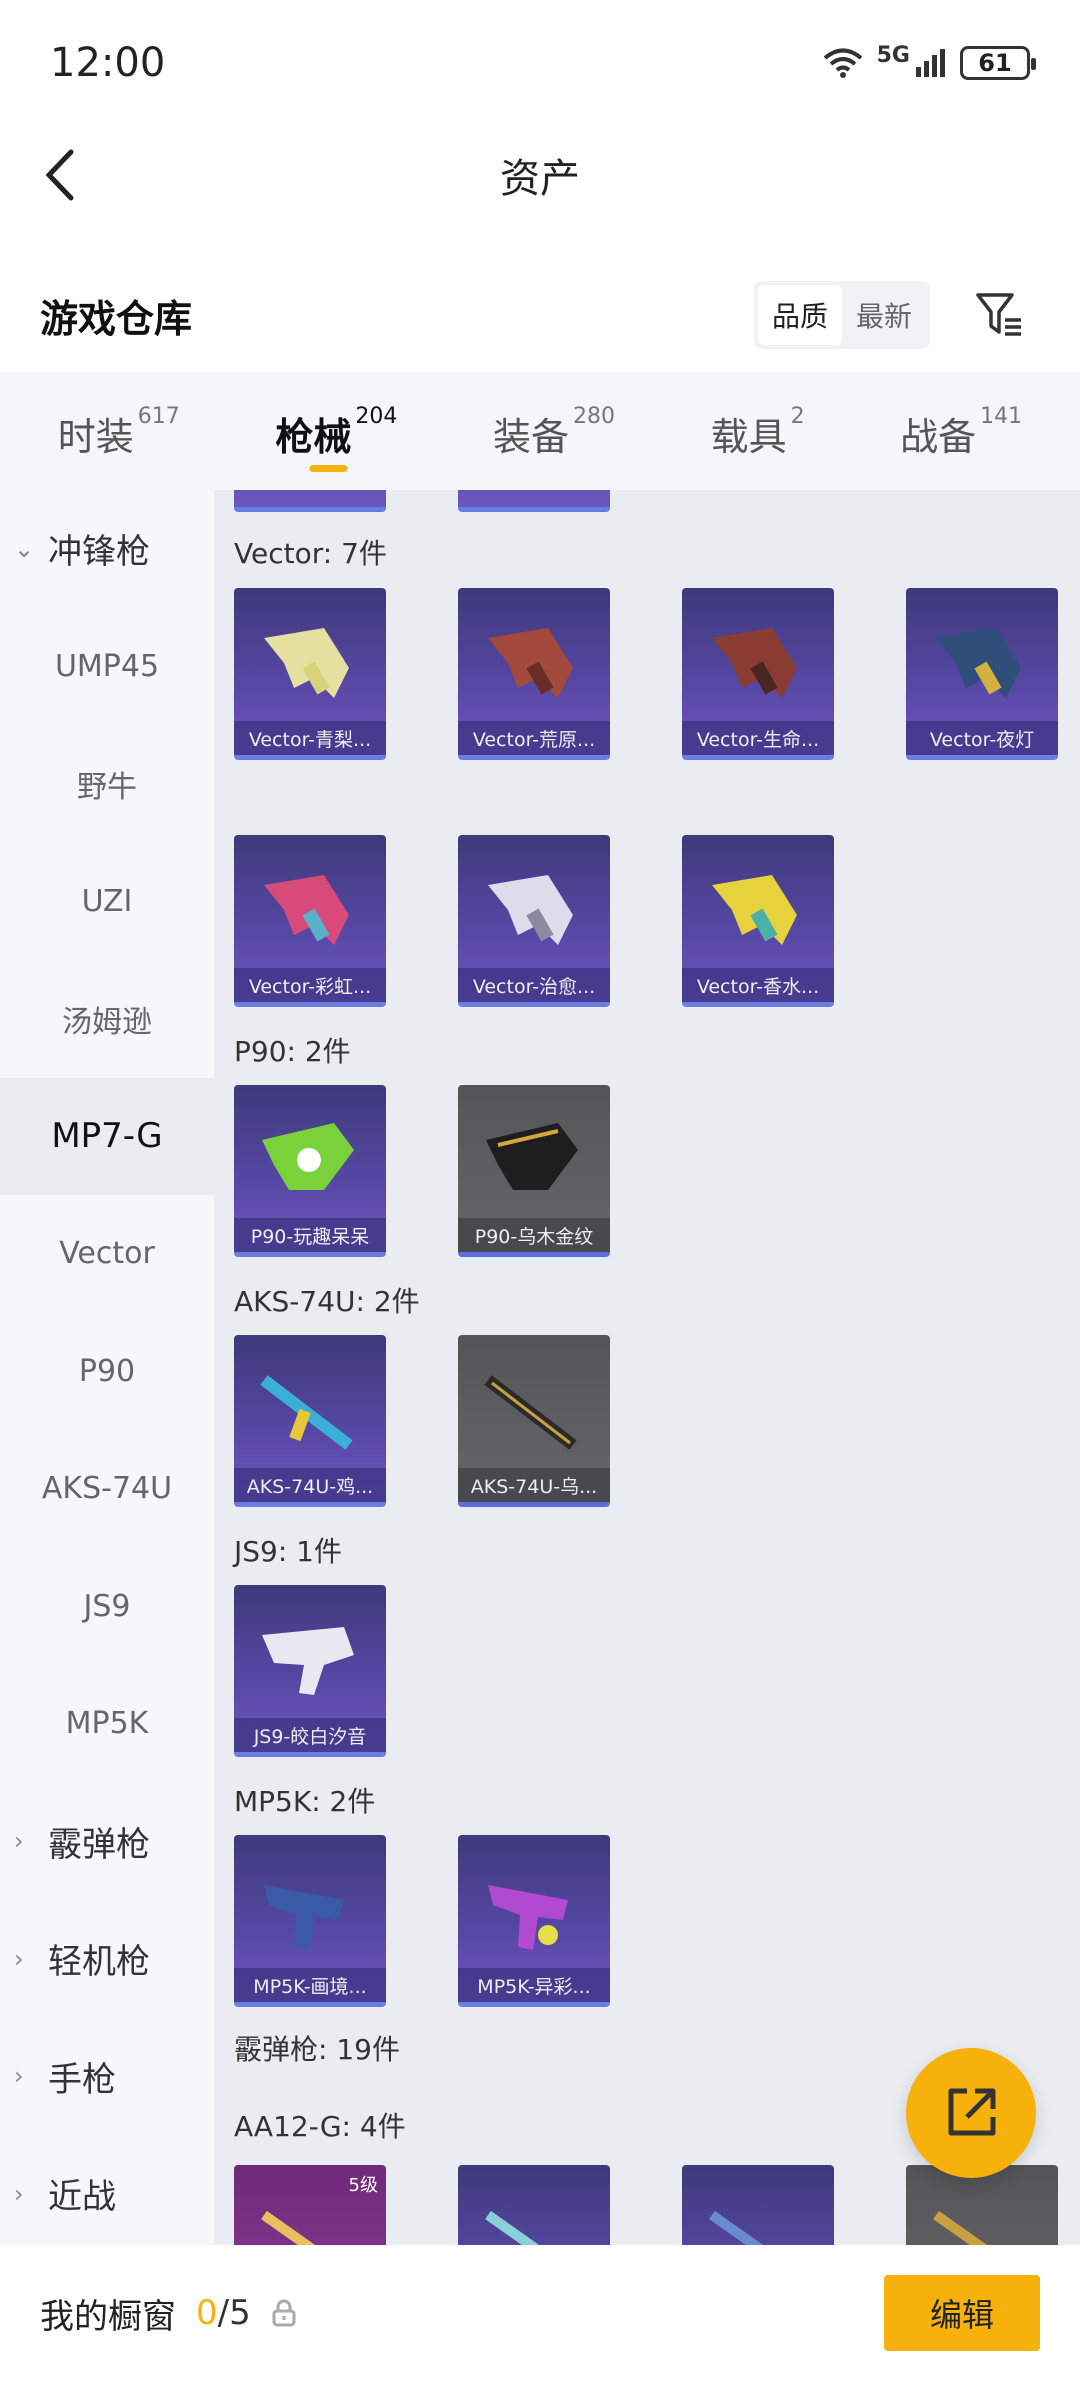 This screenshot has width=1080, height=2381. Describe the element at coordinates (982, 674) in the screenshot. I see `item-card: Vector-夜灯` at that location.